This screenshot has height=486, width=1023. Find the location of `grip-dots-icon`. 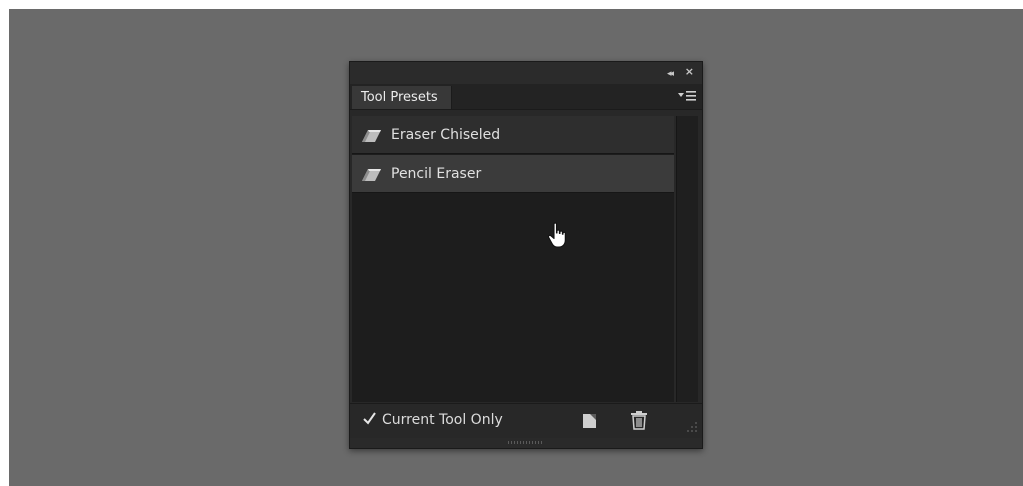

grip-dots-icon is located at coordinates (526, 442).